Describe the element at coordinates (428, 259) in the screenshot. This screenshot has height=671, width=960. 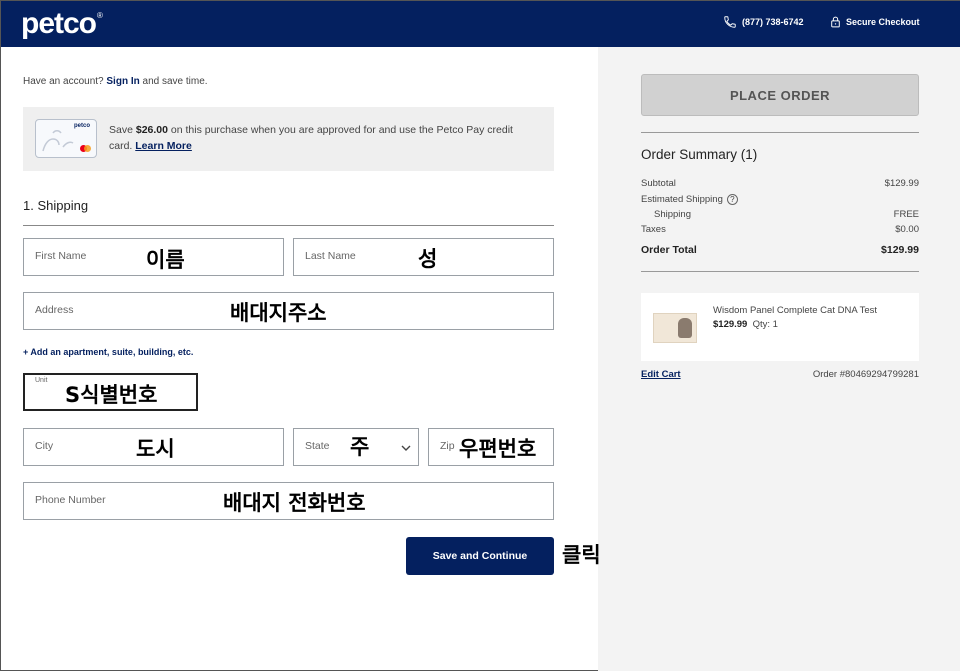
I see `last-name-value: 성` at that location.